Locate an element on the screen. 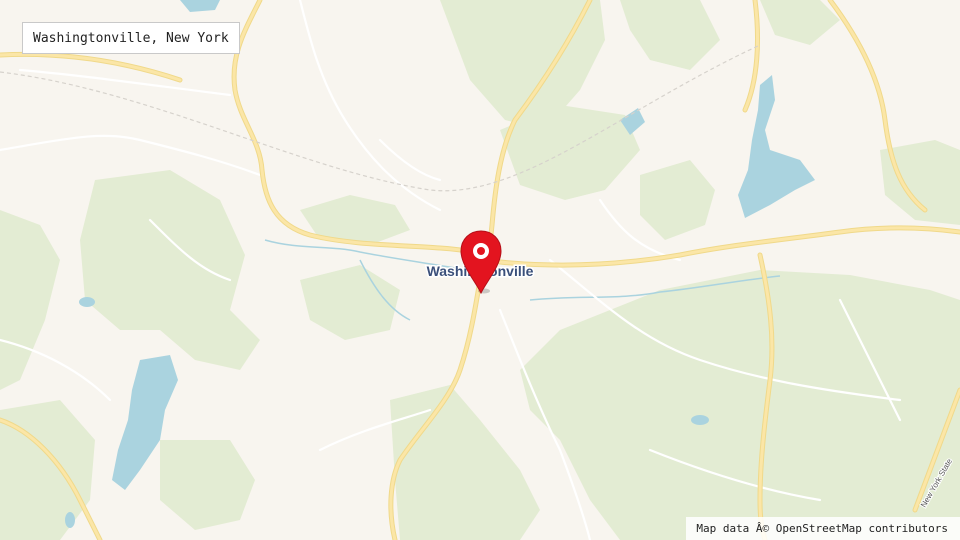  map-attribution: Map data Â© OpenStreetMap contributors is located at coordinates (823, 528).